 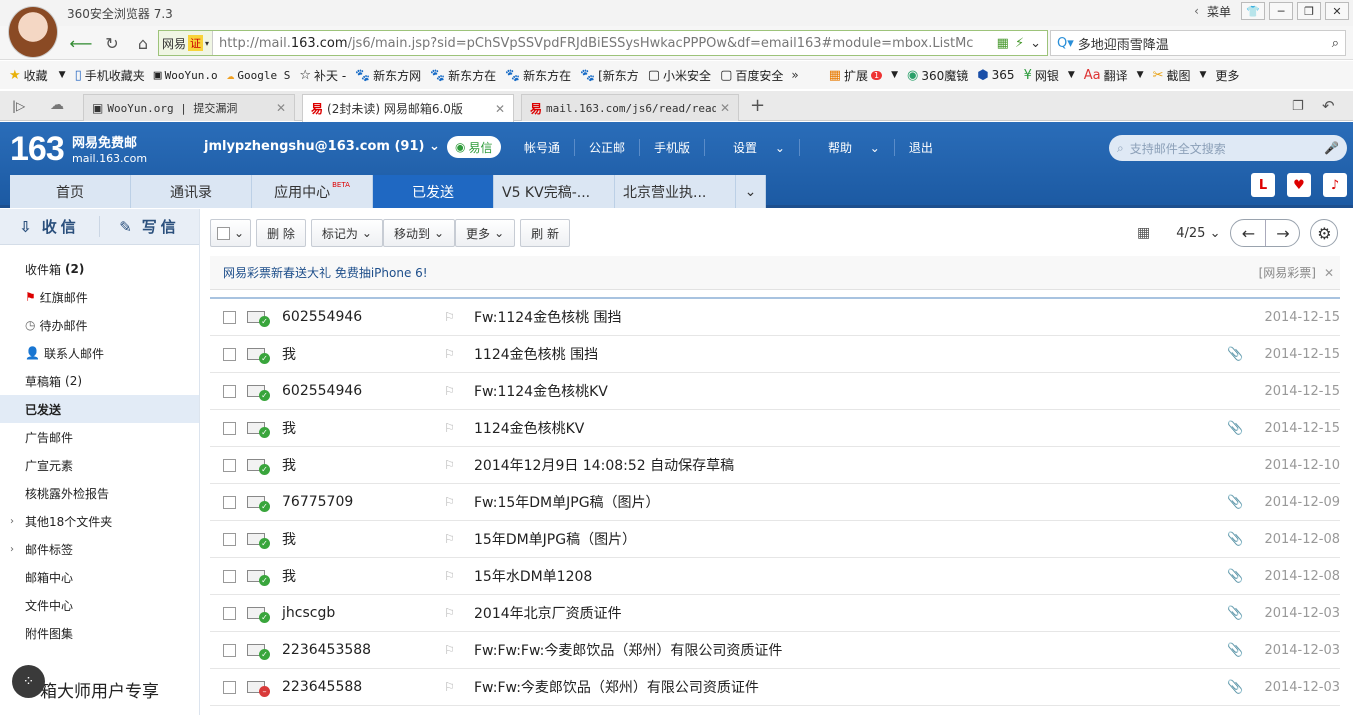 I want to click on sidebar-item-contacts-mail: 👤 联系人邮件, so click(x=99, y=353).